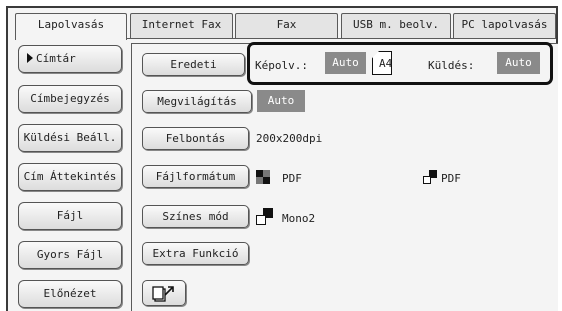 This screenshot has height=311, width=562. What do you see at coordinates (30, 58) in the screenshot?
I see `selected-arrow-icon` at bounding box center [30, 58].